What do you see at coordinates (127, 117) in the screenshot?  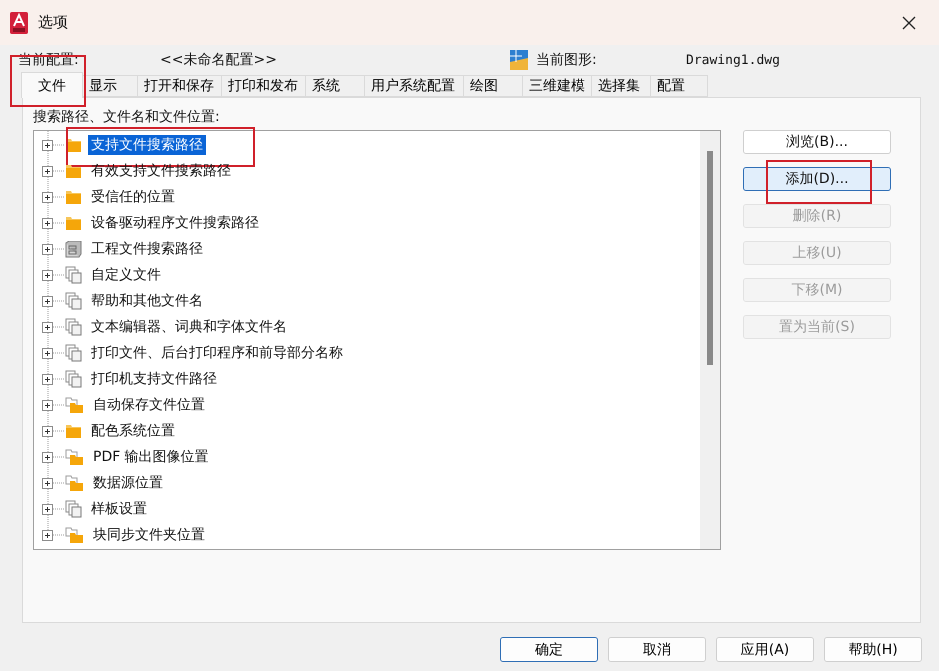 I see `tree-label: 搜索路径、文件名和文件位置:` at bounding box center [127, 117].